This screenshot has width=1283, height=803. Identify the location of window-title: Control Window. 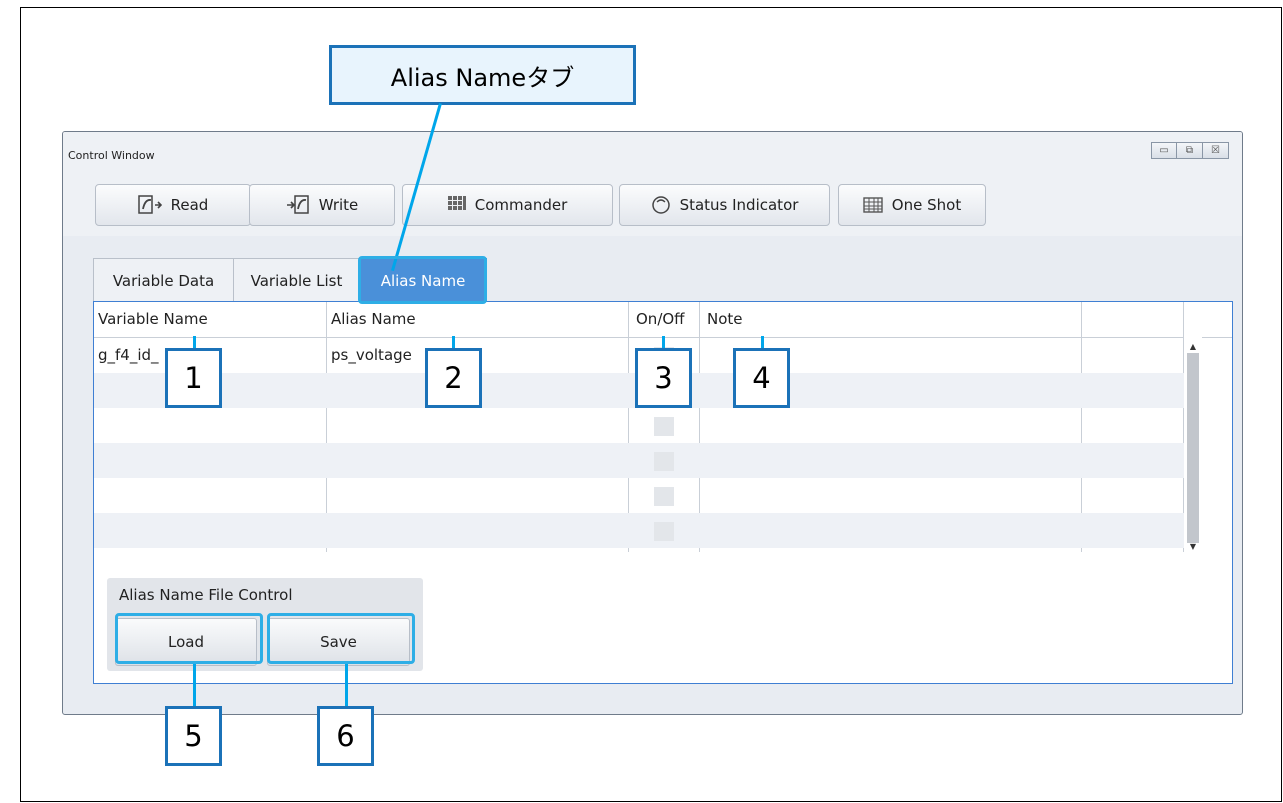
(111, 155).